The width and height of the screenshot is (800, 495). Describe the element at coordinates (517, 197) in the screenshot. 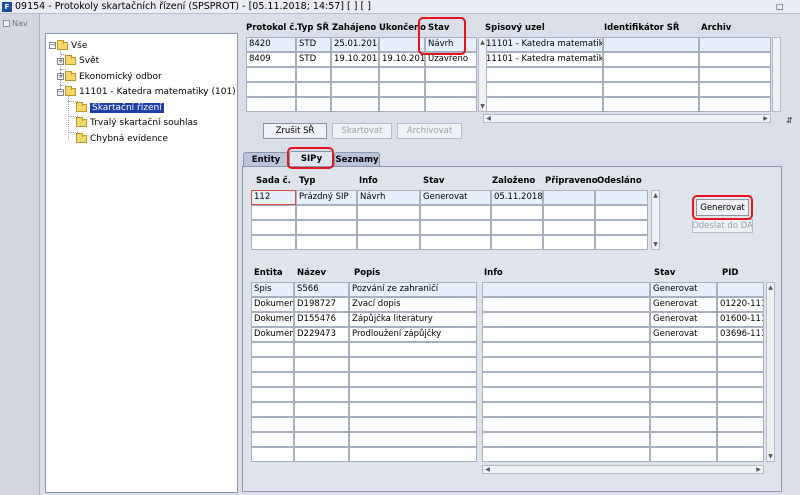

I see `sip-created-cell: 05.11.2018` at that location.